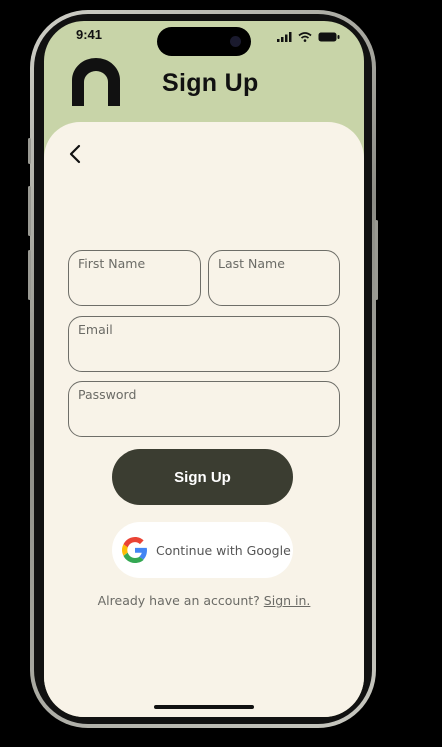  Describe the element at coordinates (112, 263) in the screenshot. I see `first-name-label: First Name` at that location.